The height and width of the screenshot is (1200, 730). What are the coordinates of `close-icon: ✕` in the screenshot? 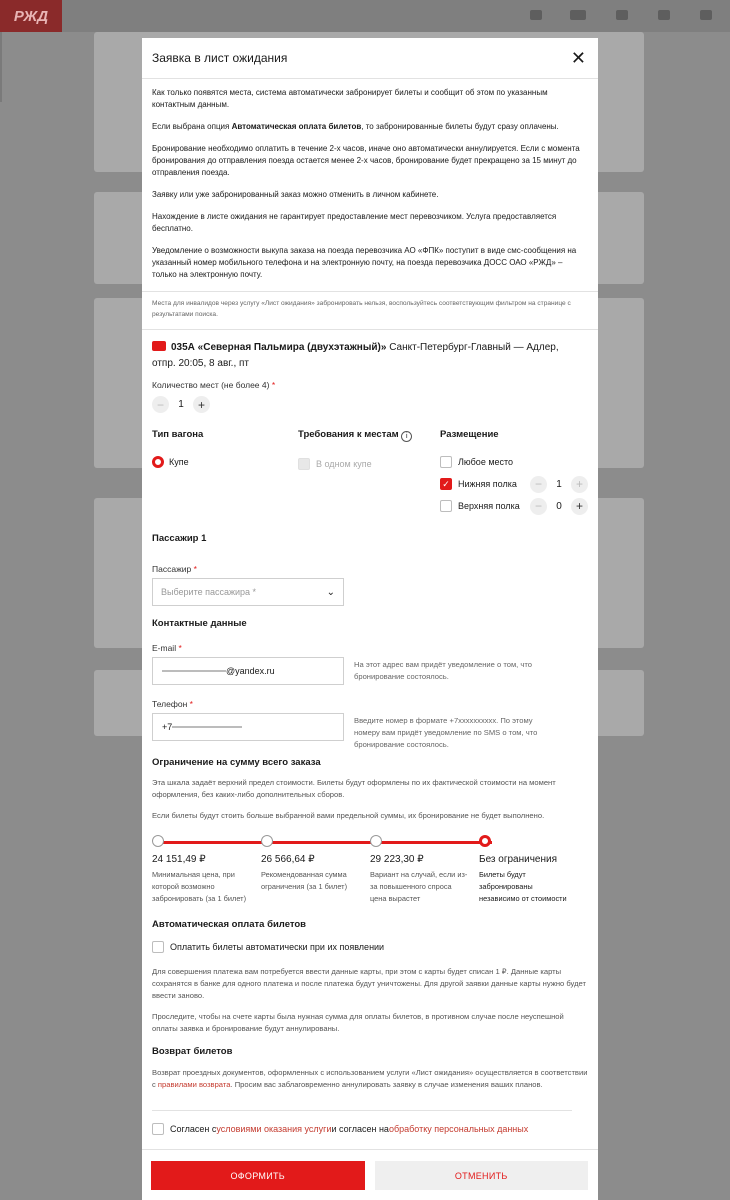 It's located at (578, 58).